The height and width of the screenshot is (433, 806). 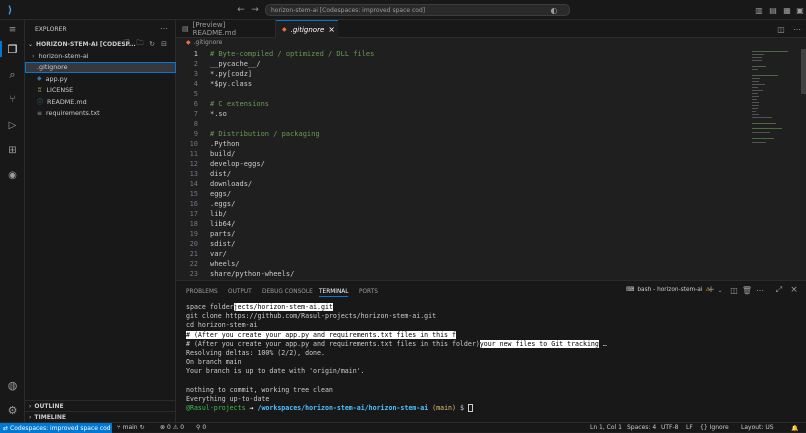 I want to click on search-icon: ⌕, so click(x=12, y=74).